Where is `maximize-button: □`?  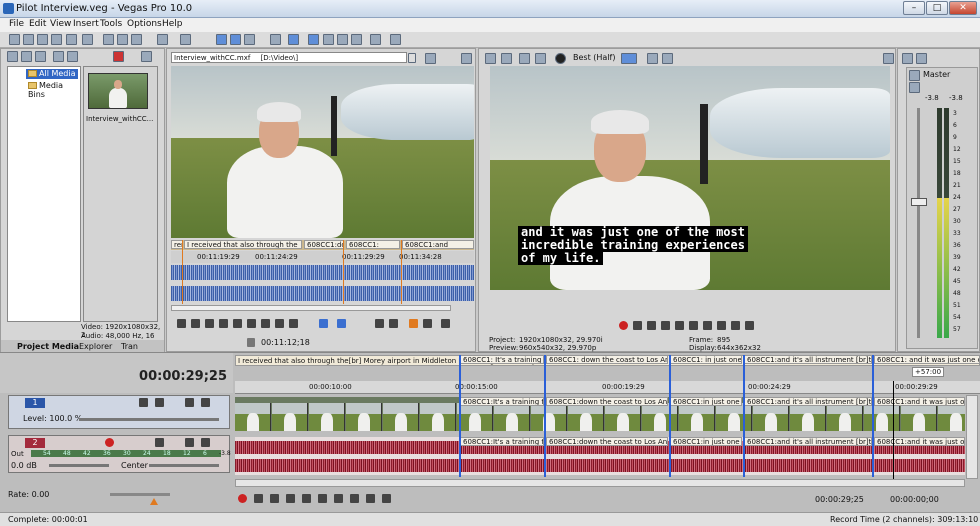 maximize-button: □ is located at coordinates (937, 8).